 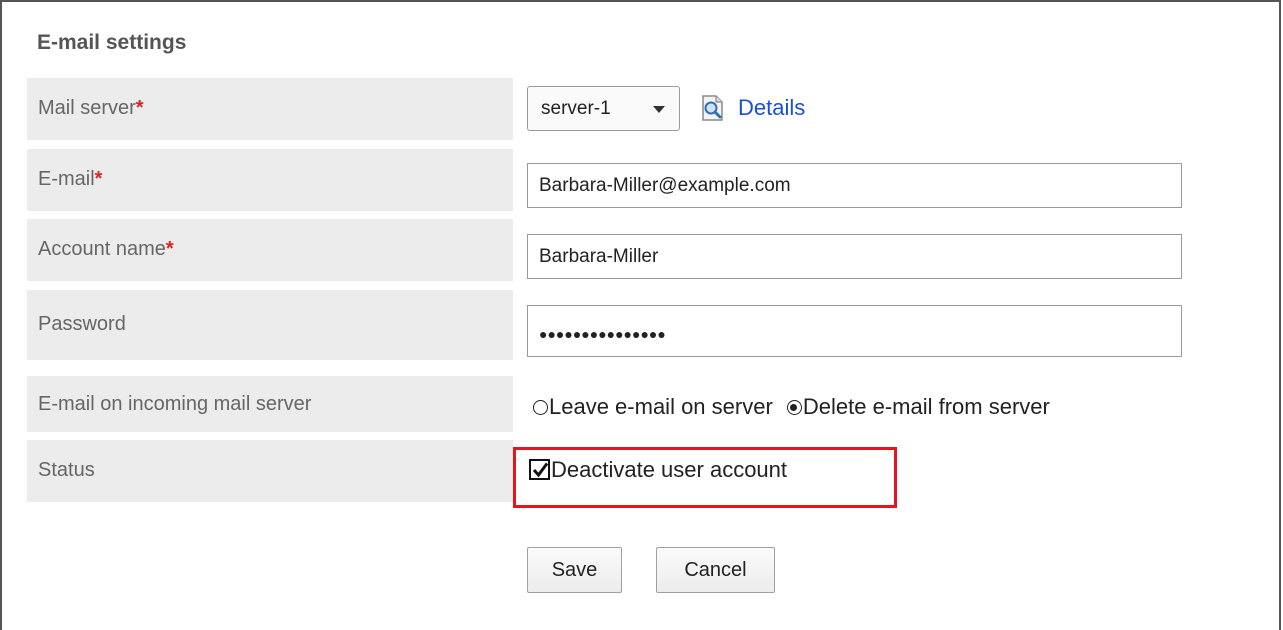 What do you see at coordinates (576, 108) in the screenshot?
I see `mail-server-selected: server-1` at bounding box center [576, 108].